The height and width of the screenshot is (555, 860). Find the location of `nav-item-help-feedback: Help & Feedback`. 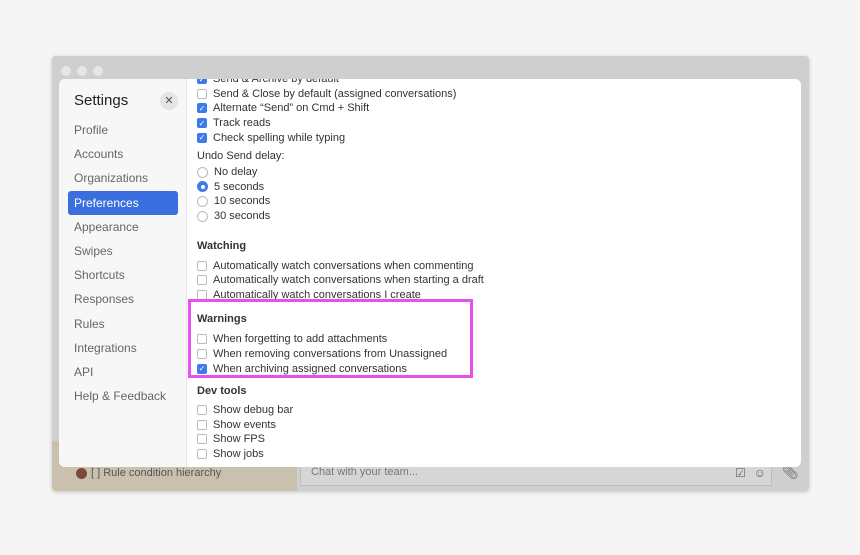

nav-item-help-feedback: Help & Feedback is located at coordinates (123, 396).